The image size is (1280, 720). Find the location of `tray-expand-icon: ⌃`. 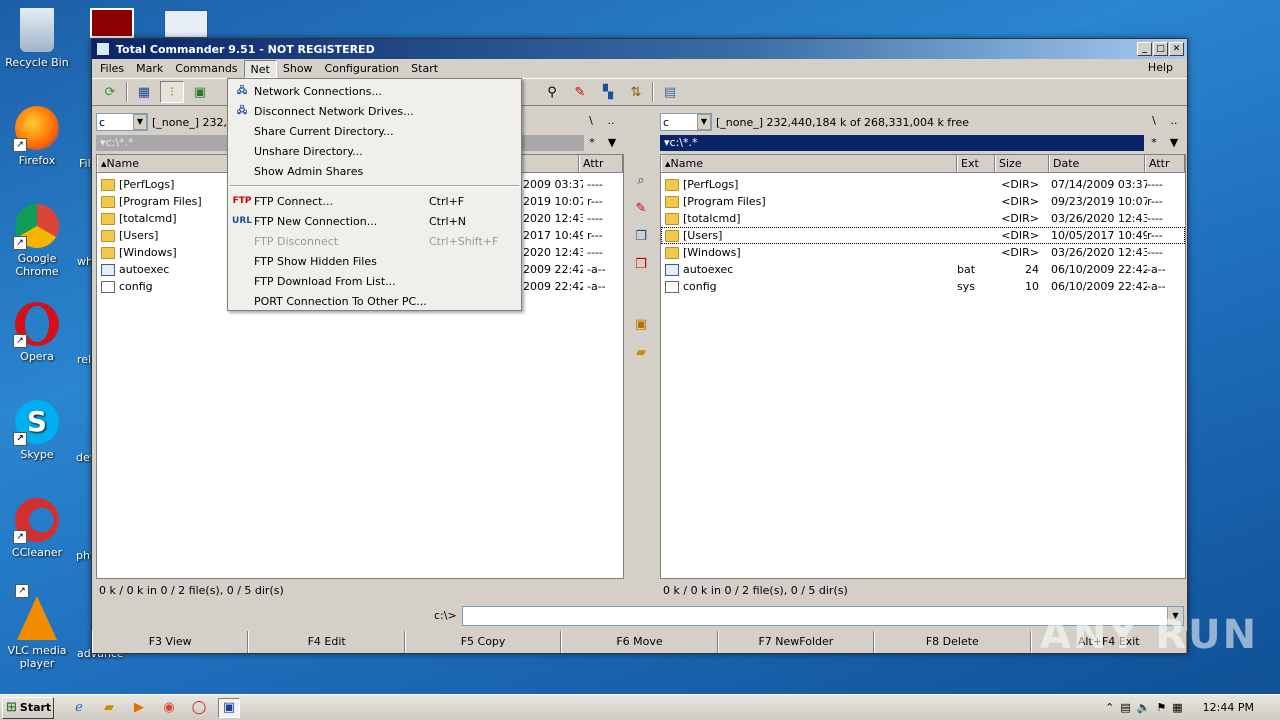

tray-expand-icon: ⌃ is located at coordinates (1109, 707).